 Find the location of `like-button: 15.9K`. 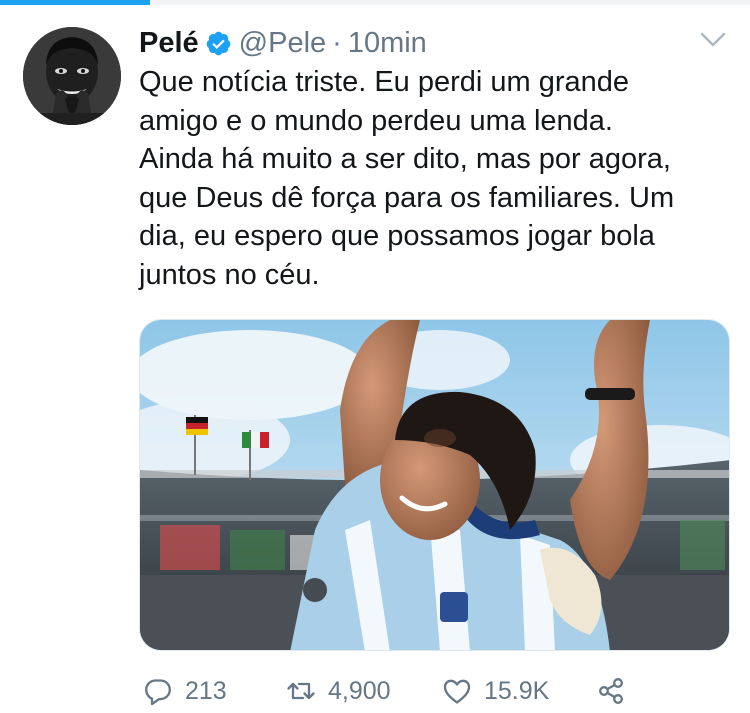

like-button: 15.9K is located at coordinates (495, 691).